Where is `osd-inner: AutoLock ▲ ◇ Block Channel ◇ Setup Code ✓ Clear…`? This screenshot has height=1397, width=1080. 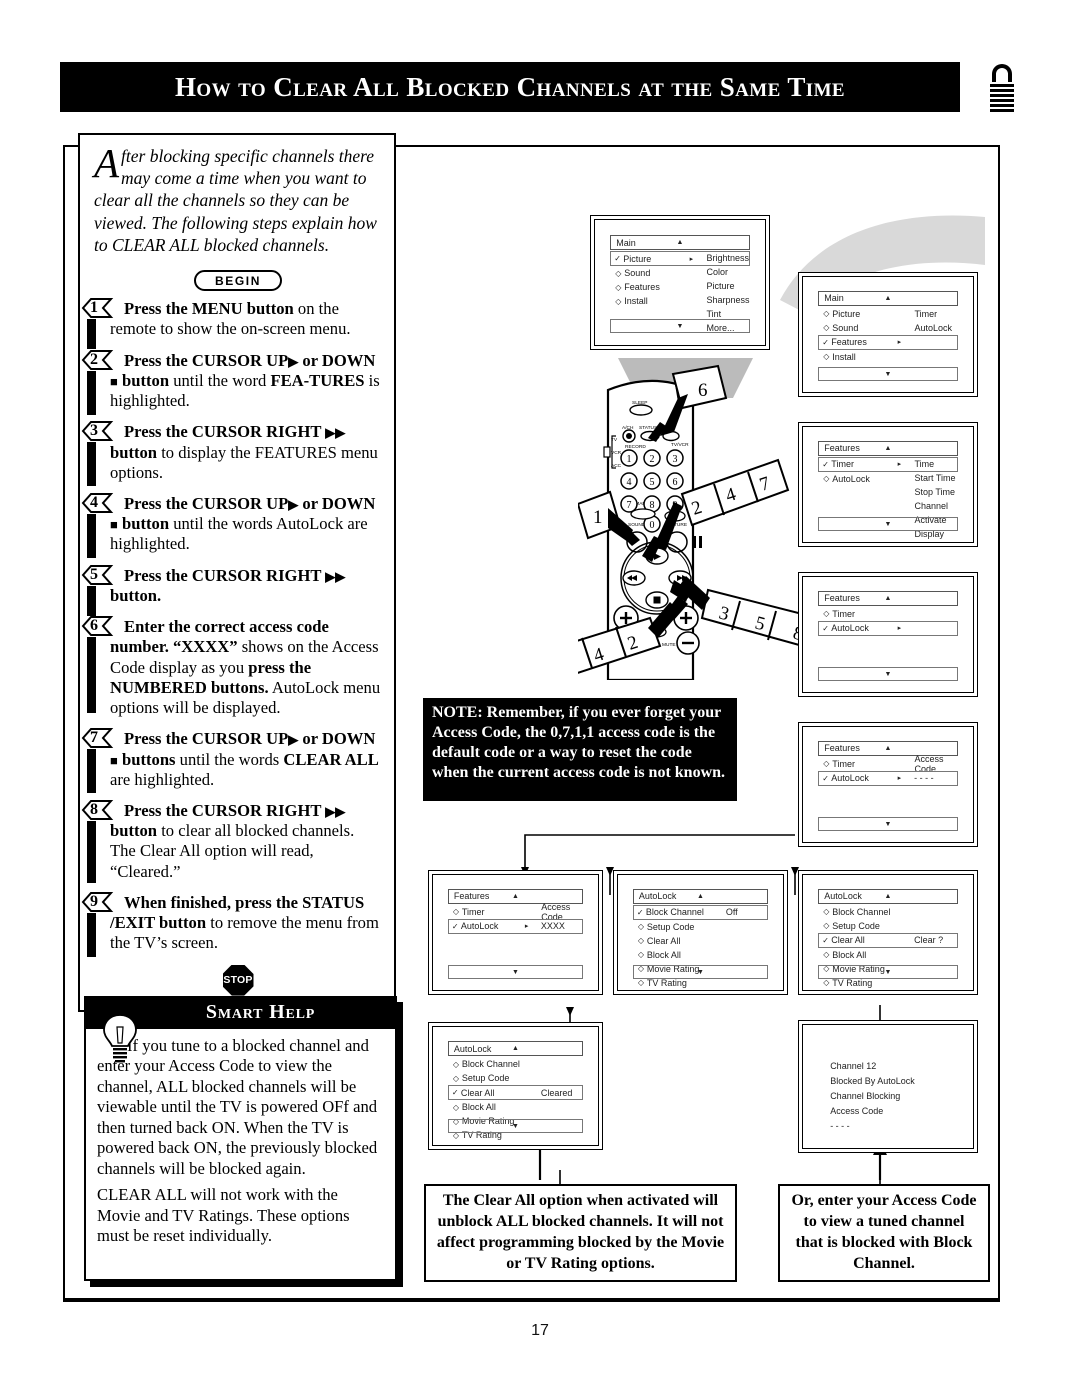
osd-inner: AutoLock ▲ ◇ Block Channel ◇ Setup Code ✓ Clear… is located at coordinates (888, 932).